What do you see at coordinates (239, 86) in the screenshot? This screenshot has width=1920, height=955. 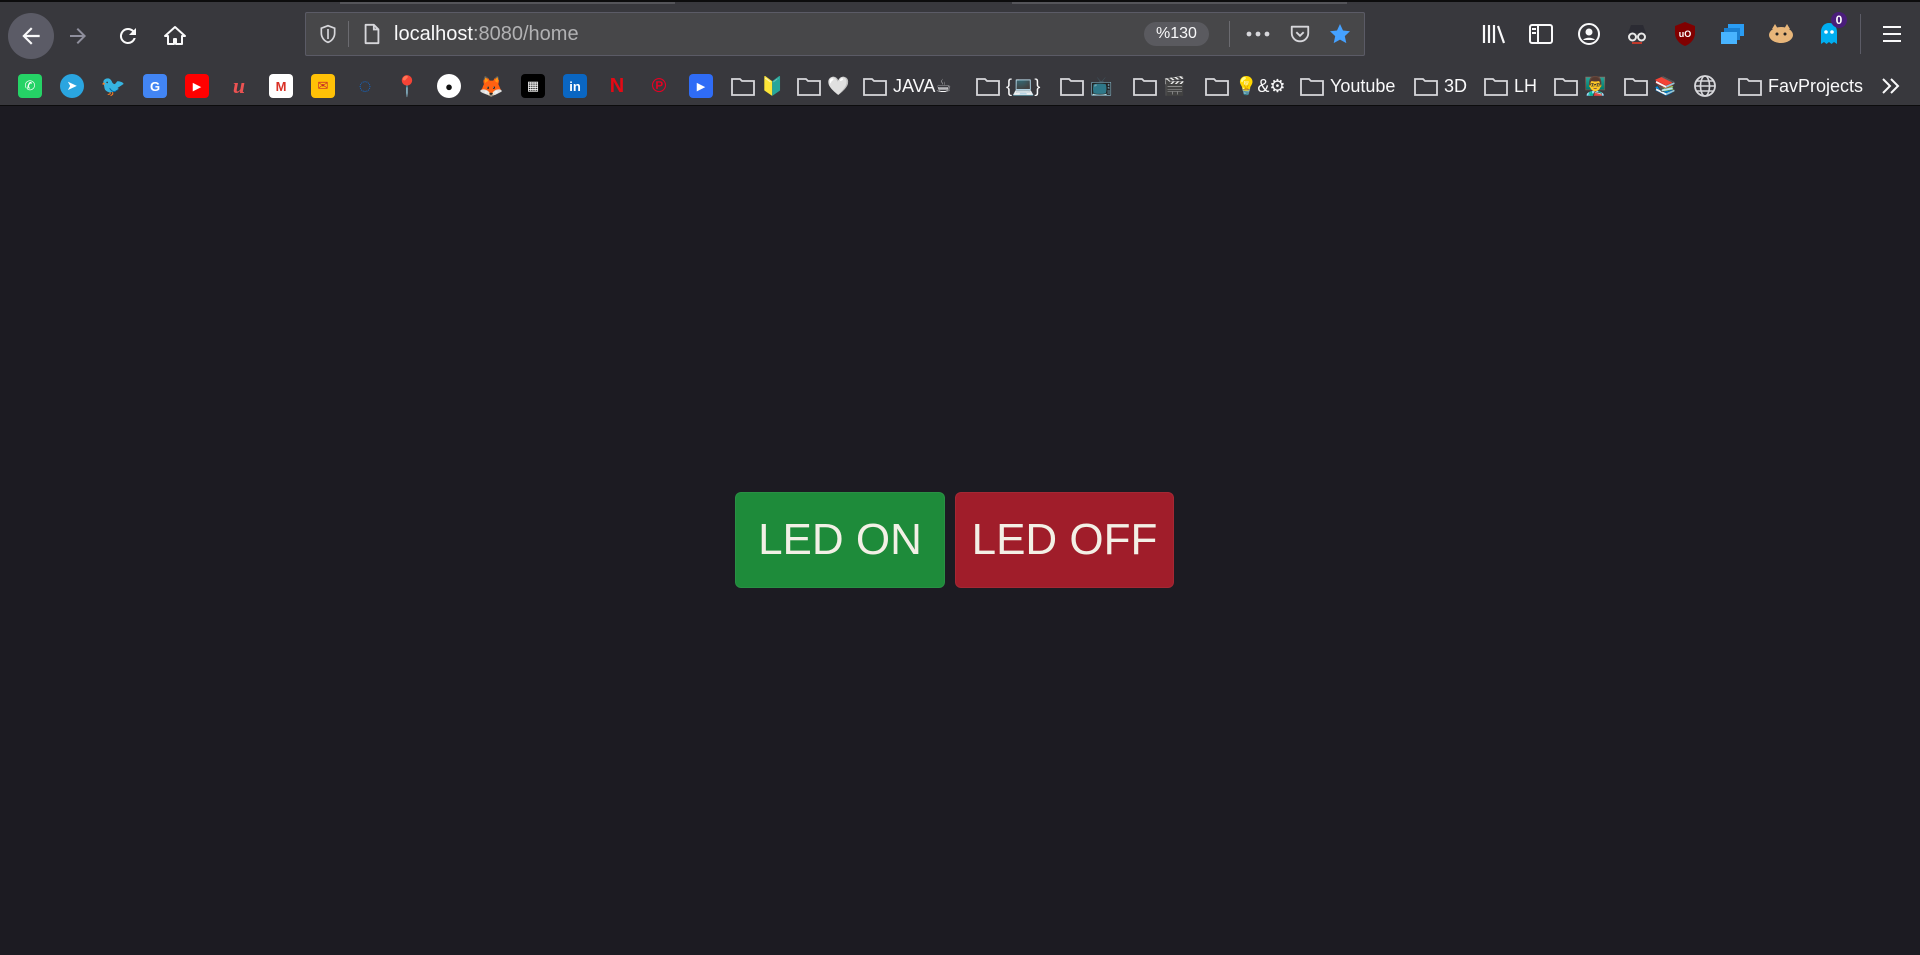 I see `bookmark-udemy: u` at bounding box center [239, 86].